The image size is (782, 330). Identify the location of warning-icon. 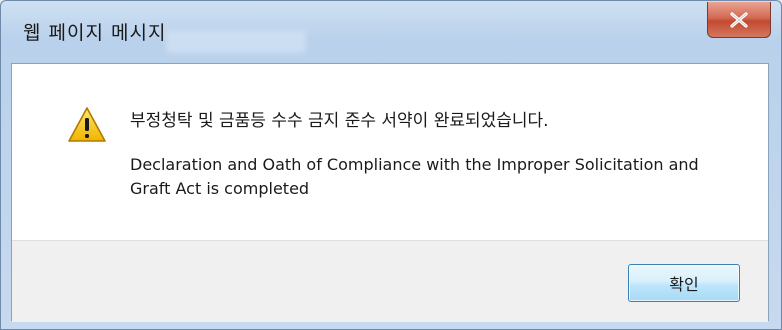
(87, 124).